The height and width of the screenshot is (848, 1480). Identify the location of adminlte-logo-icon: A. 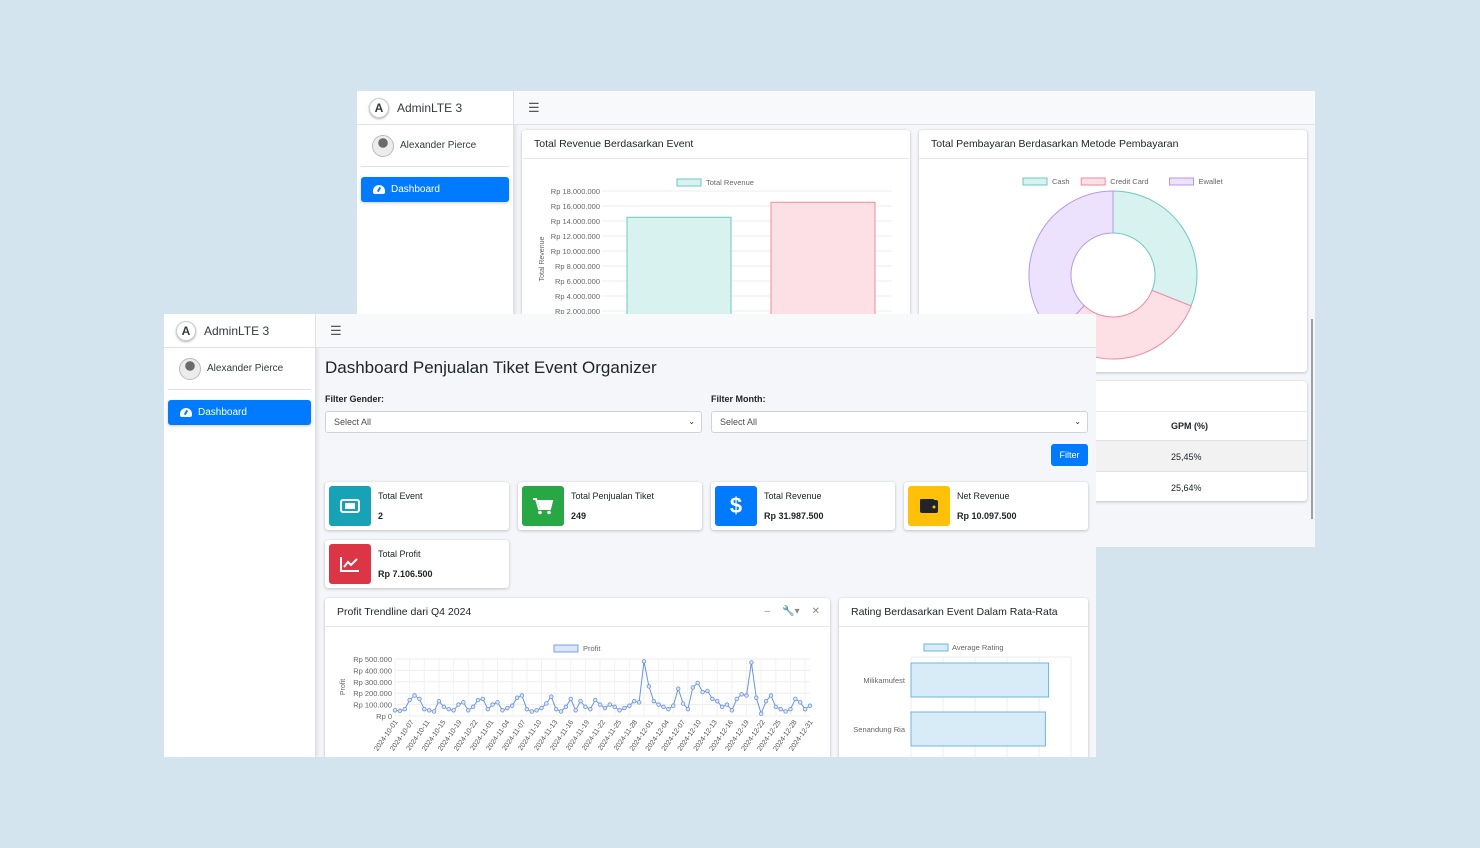
(379, 107).